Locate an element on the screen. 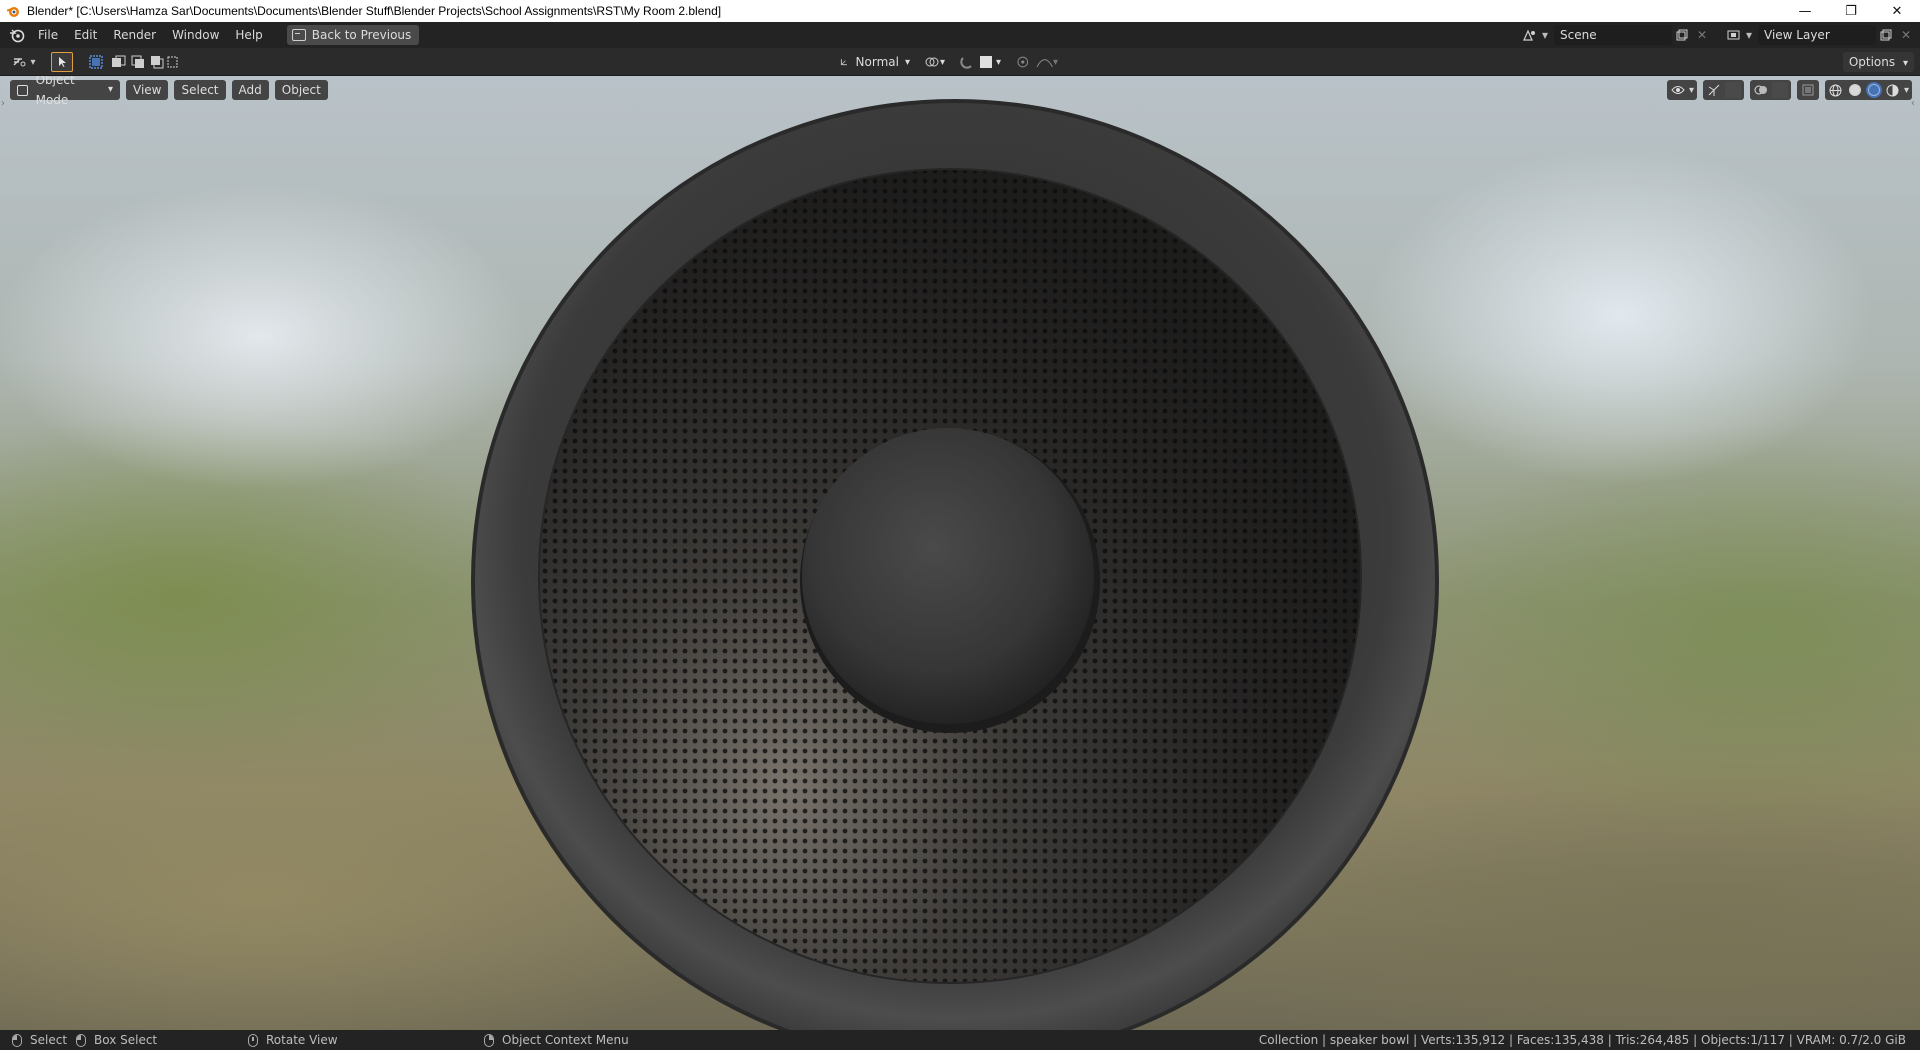 This screenshot has height=1050, width=1920. proportional-edit-icon is located at coordinates (1023, 62).